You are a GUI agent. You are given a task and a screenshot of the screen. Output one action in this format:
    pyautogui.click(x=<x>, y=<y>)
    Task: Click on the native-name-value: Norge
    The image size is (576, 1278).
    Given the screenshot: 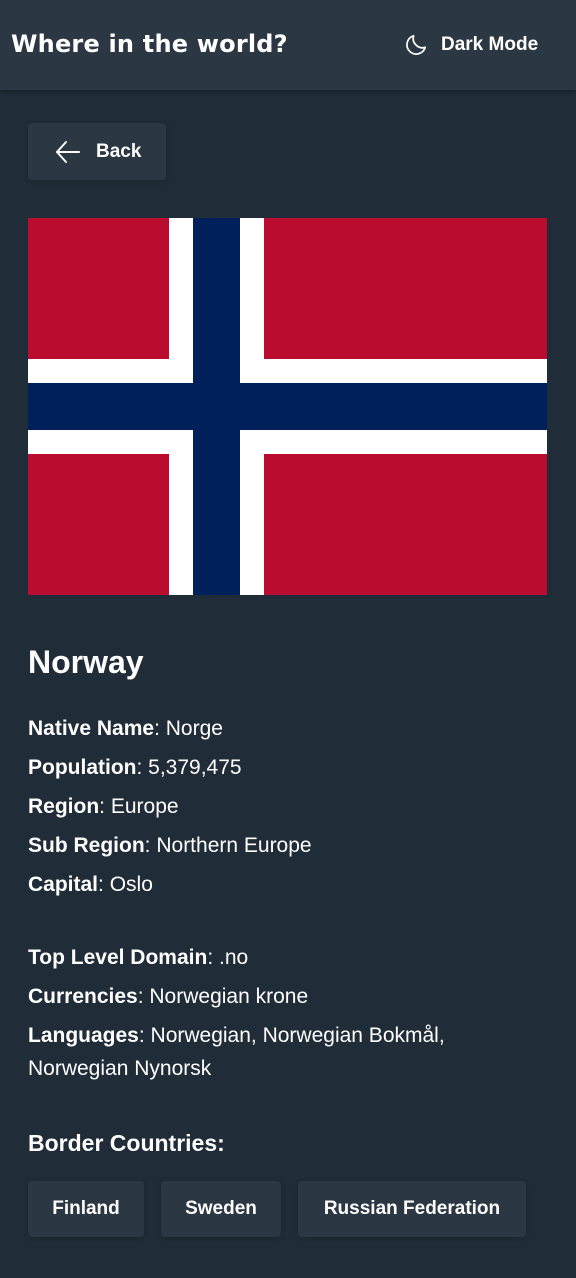 What is the action you would take?
    pyautogui.click(x=194, y=728)
    